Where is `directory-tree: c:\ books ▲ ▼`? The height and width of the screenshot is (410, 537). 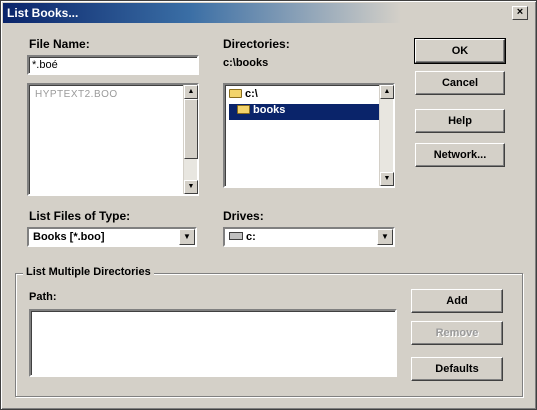 directory-tree: c:\ books ▲ ▼ is located at coordinates (309, 135).